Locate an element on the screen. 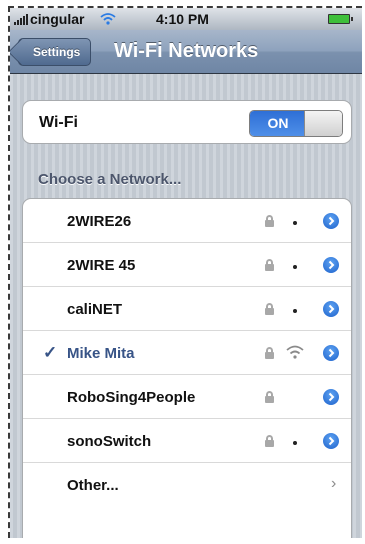  network-name: caliNET is located at coordinates (95, 309).